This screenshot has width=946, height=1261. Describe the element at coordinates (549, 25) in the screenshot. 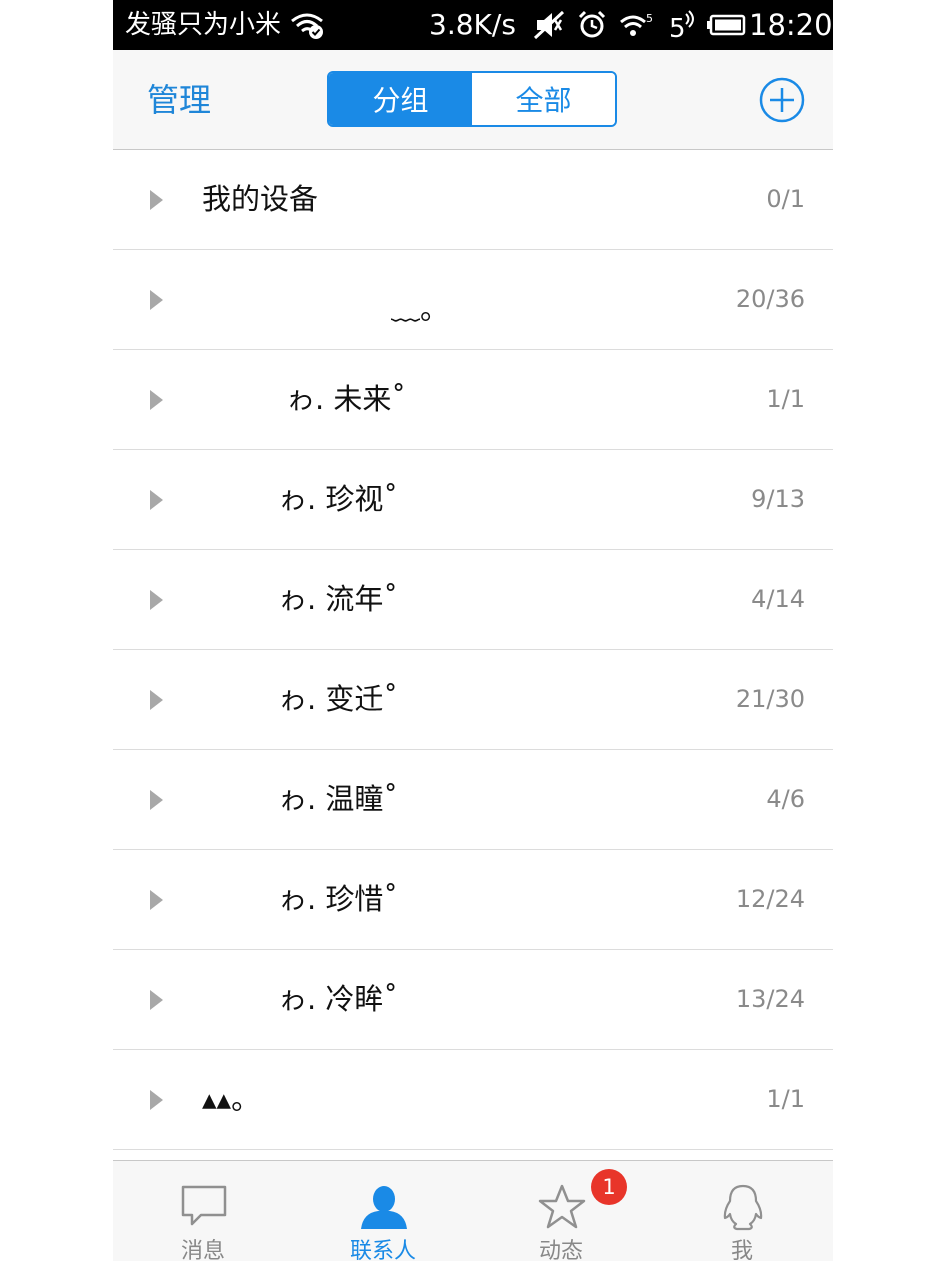

I see `mute-icon` at that location.